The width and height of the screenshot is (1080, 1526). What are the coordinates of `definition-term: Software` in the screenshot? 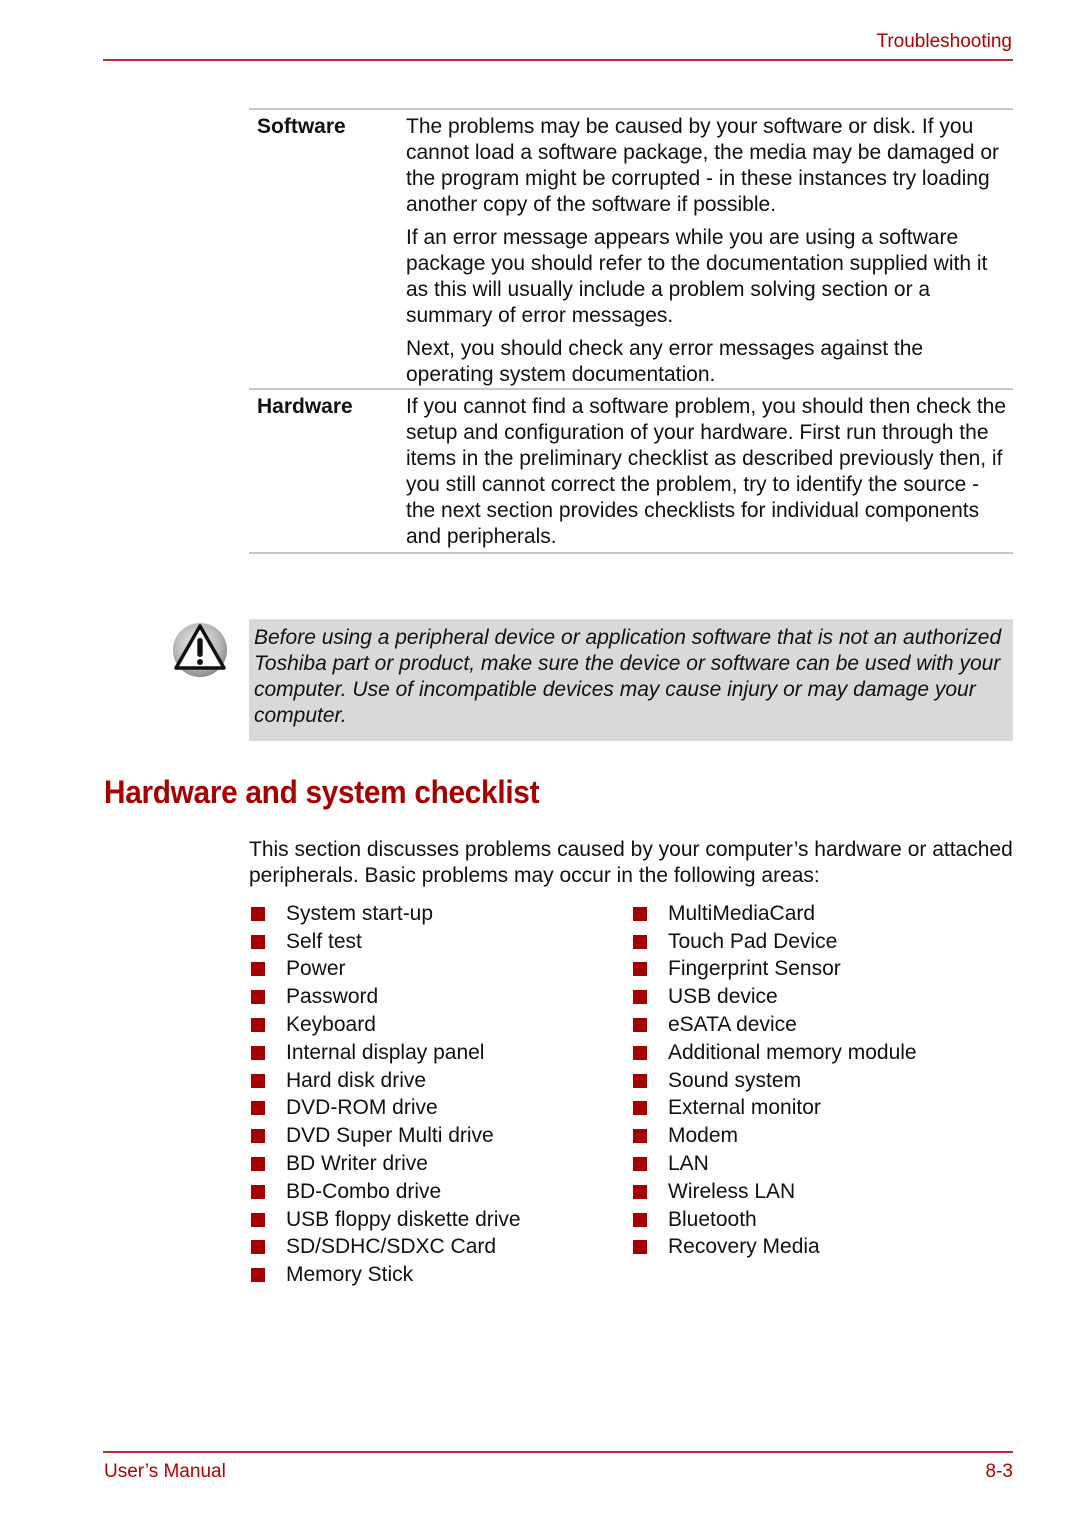 It's located at (301, 126).